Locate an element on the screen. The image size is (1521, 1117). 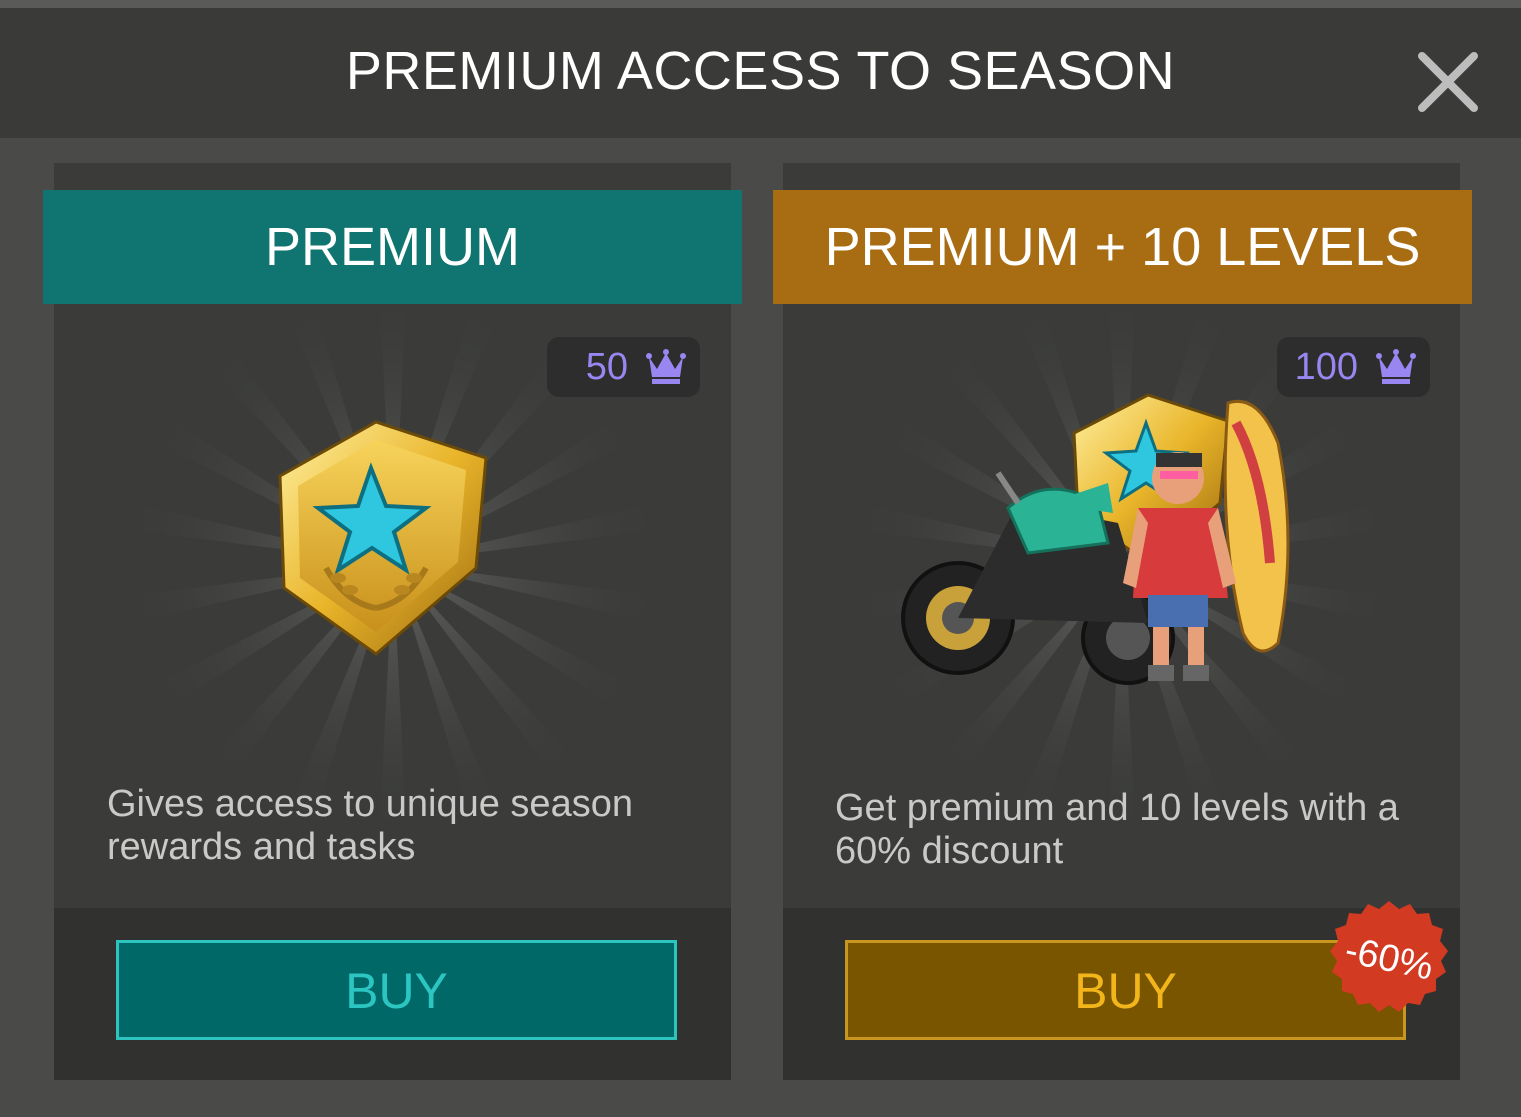
dialog-header: PREMIUM ACCESS TO SEASON is located at coordinates (760, 73).